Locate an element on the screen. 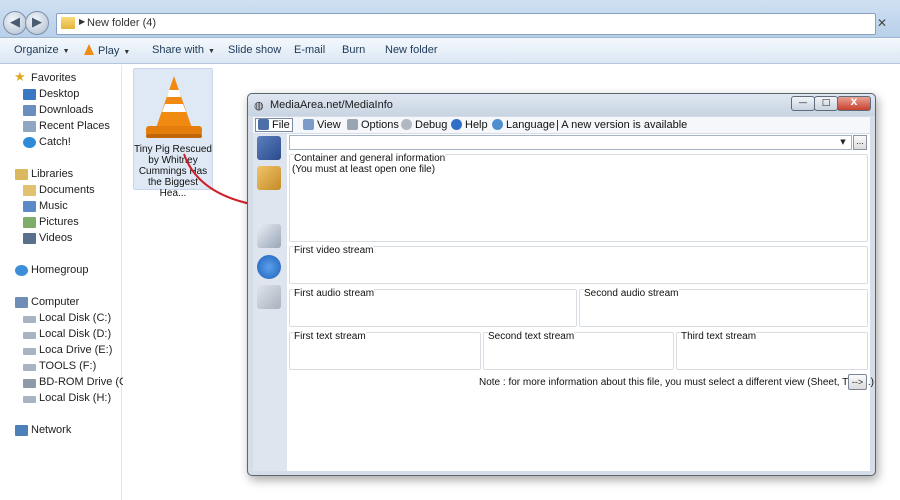 Image resolution: width=900 pixels, height=500 pixels. nav-label: Computer is located at coordinates (55, 302).